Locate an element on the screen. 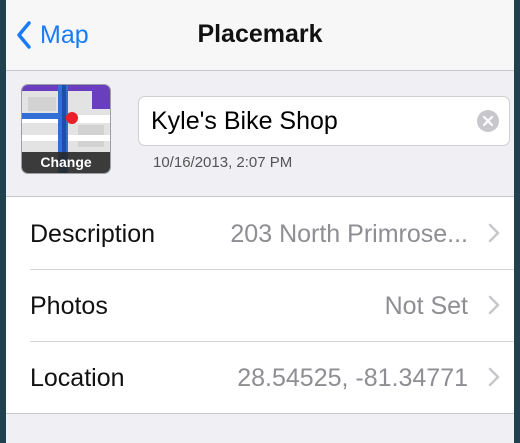  change-label: Change is located at coordinates (66, 162).